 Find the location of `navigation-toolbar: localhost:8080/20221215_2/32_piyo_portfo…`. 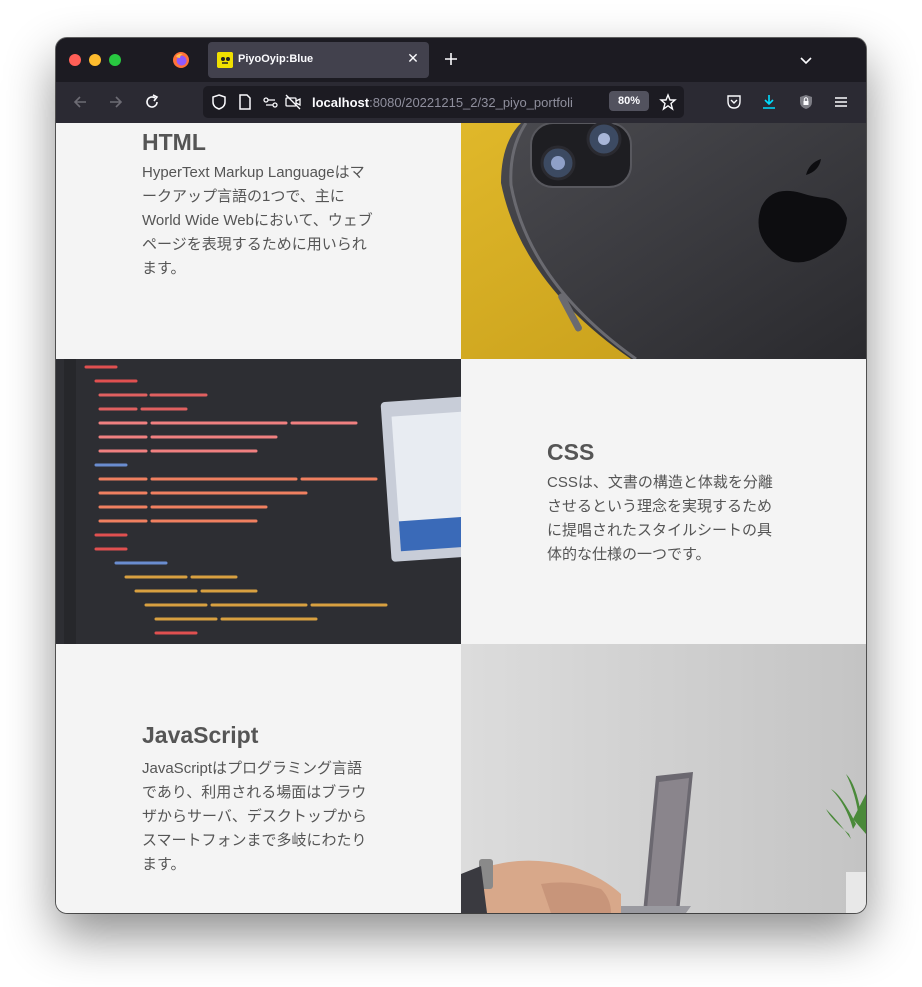

navigation-toolbar: localhost:8080/20221215_2/32_piyo_portfo… is located at coordinates (461, 102).